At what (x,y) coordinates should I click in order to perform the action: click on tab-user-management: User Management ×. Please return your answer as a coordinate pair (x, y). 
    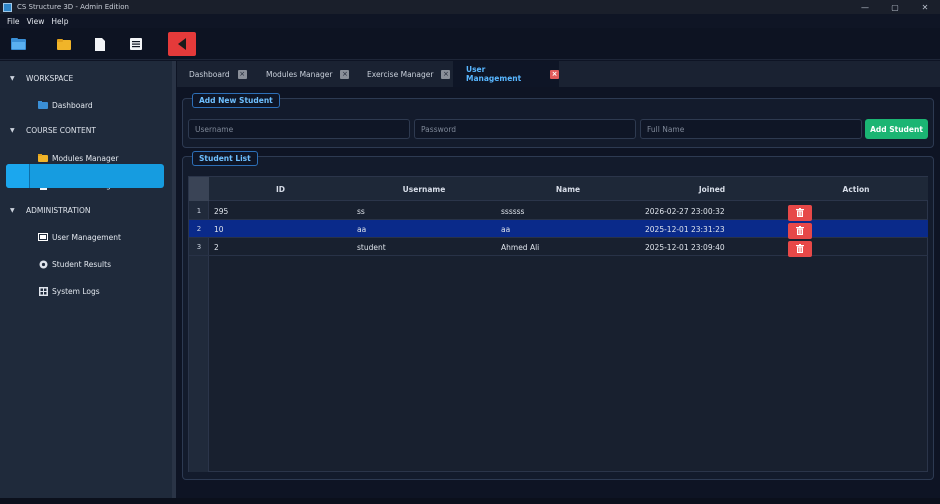
    Looking at the image, I should click on (506, 74).